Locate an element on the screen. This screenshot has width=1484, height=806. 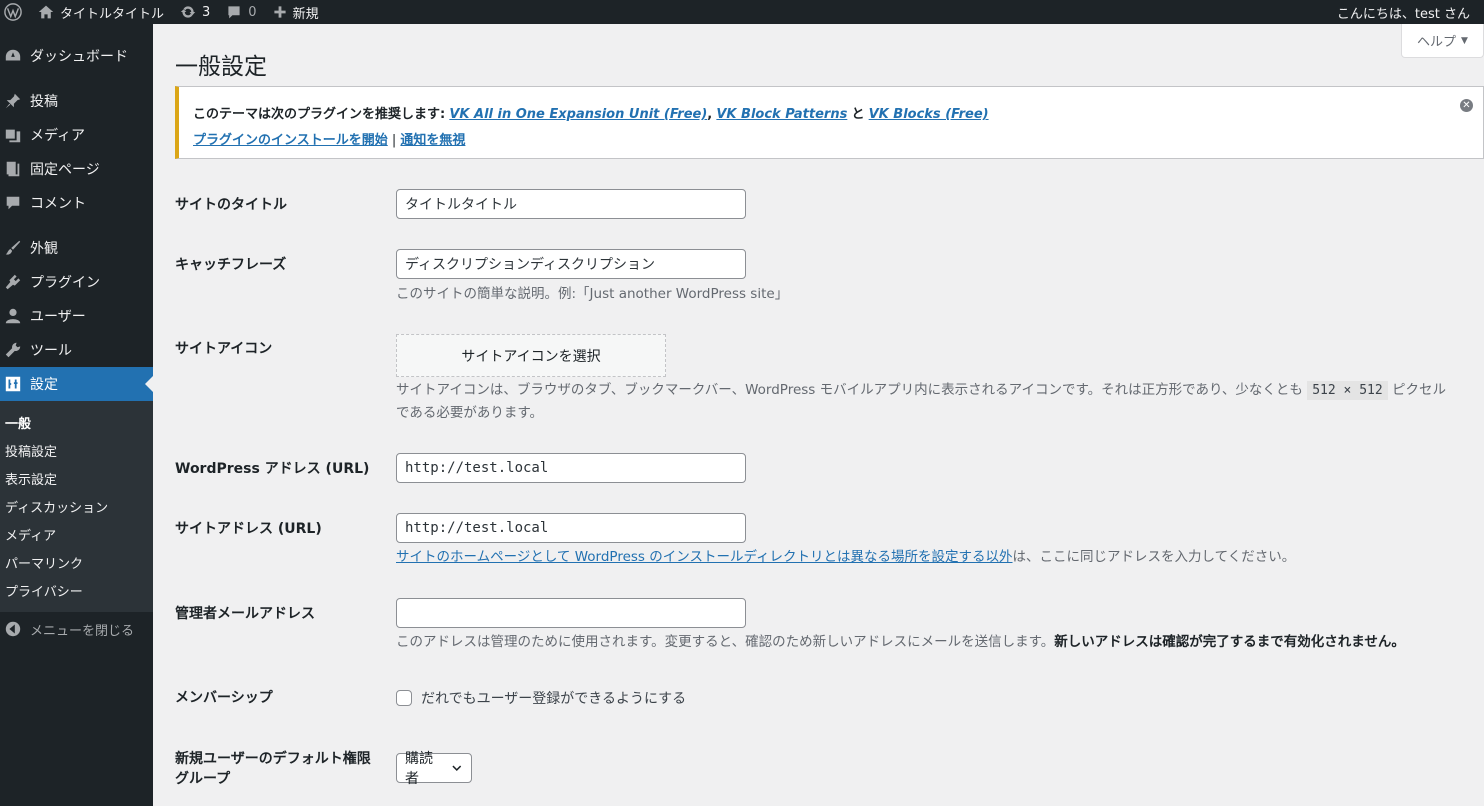
admin-email-input is located at coordinates (571, 613).